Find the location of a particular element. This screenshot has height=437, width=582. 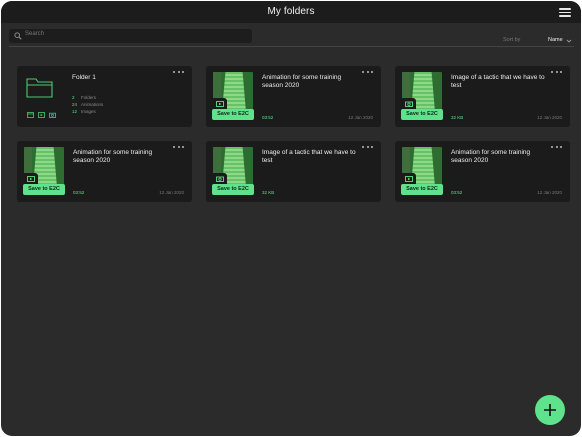

top-bar: My folders is located at coordinates (291, 12).